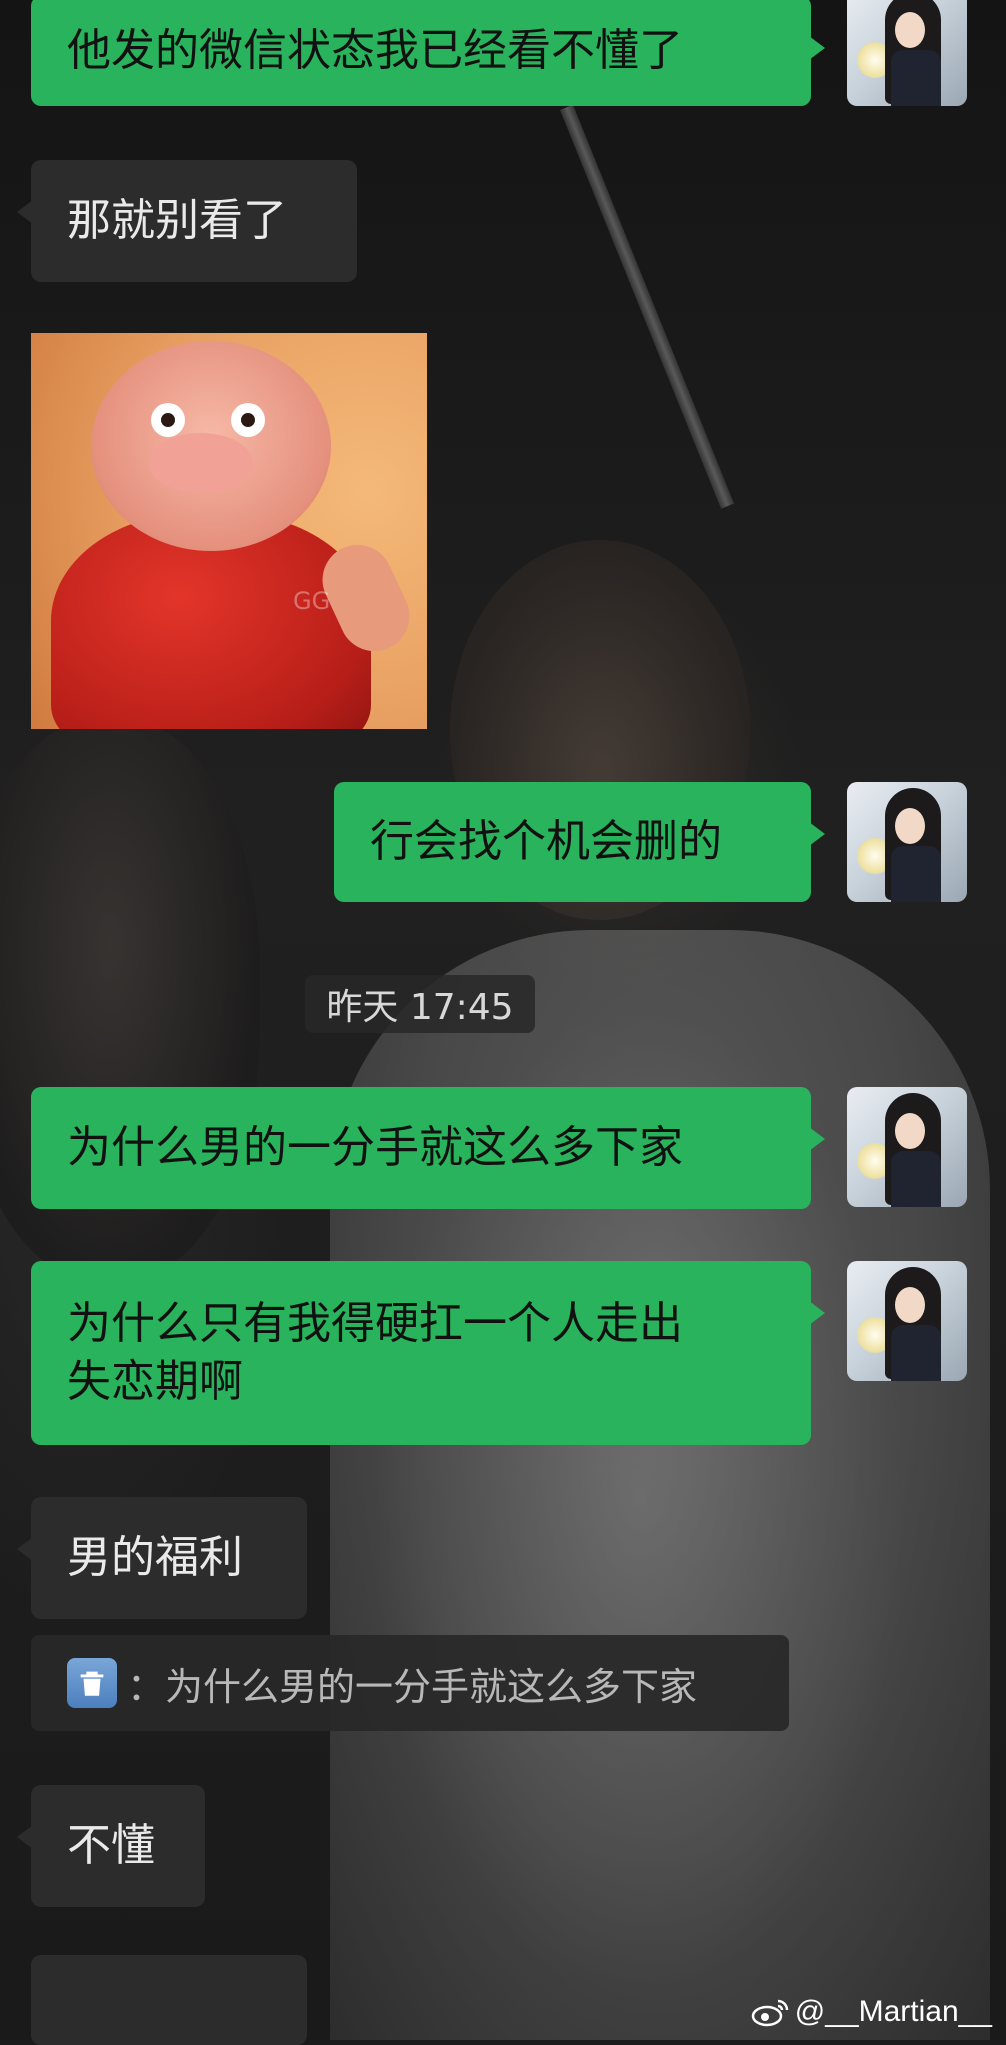 This screenshot has width=1006, height=2045. What do you see at coordinates (420, 1004) in the screenshot?
I see `time-divider: 昨天 17:45` at bounding box center [420, 1004].